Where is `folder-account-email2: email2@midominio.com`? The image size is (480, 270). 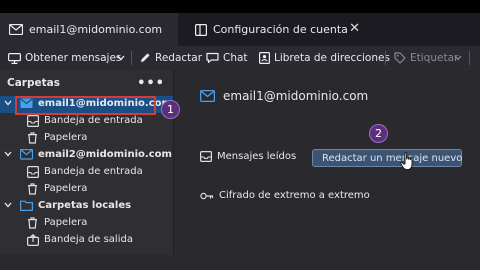
folder-account-email2: email2@midominio.com is located at coordinates (86, 155).